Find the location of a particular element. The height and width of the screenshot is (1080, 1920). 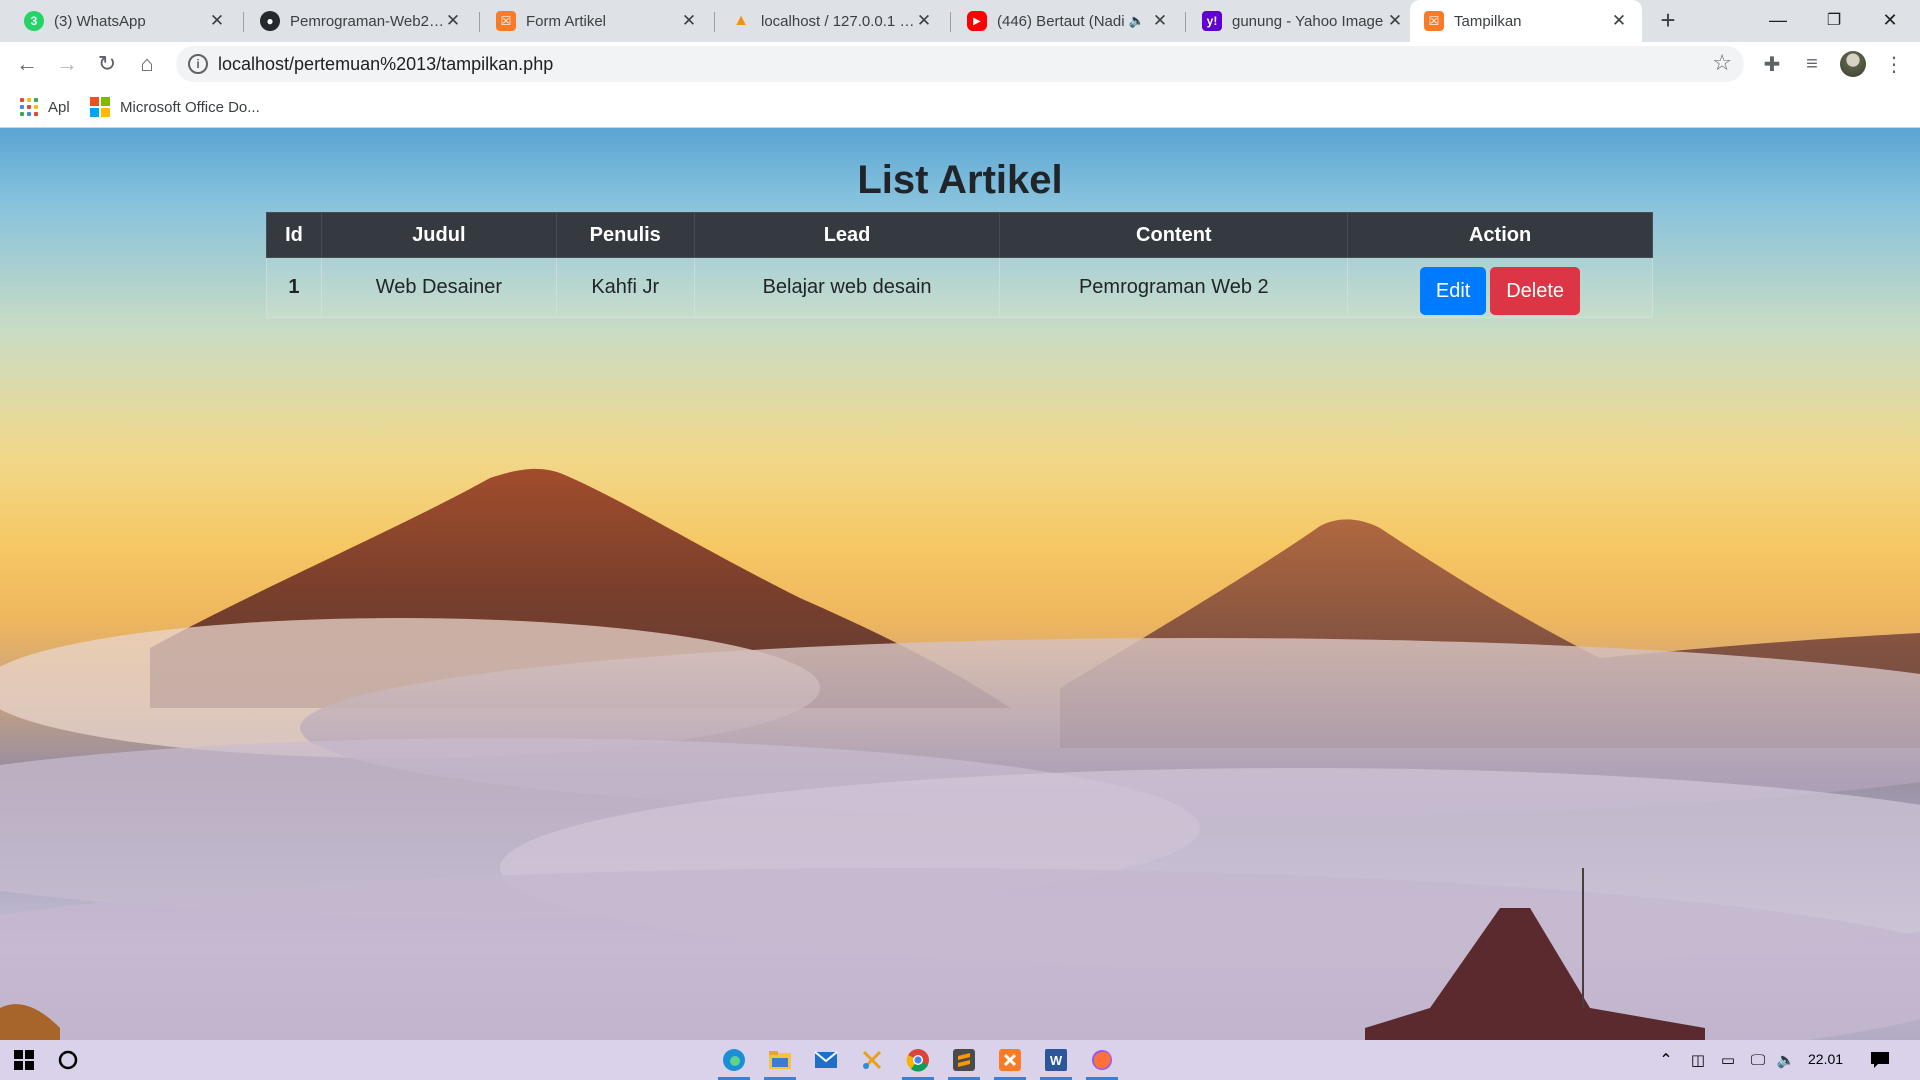

action-center-icon is located at coordinates (1880, 1060).